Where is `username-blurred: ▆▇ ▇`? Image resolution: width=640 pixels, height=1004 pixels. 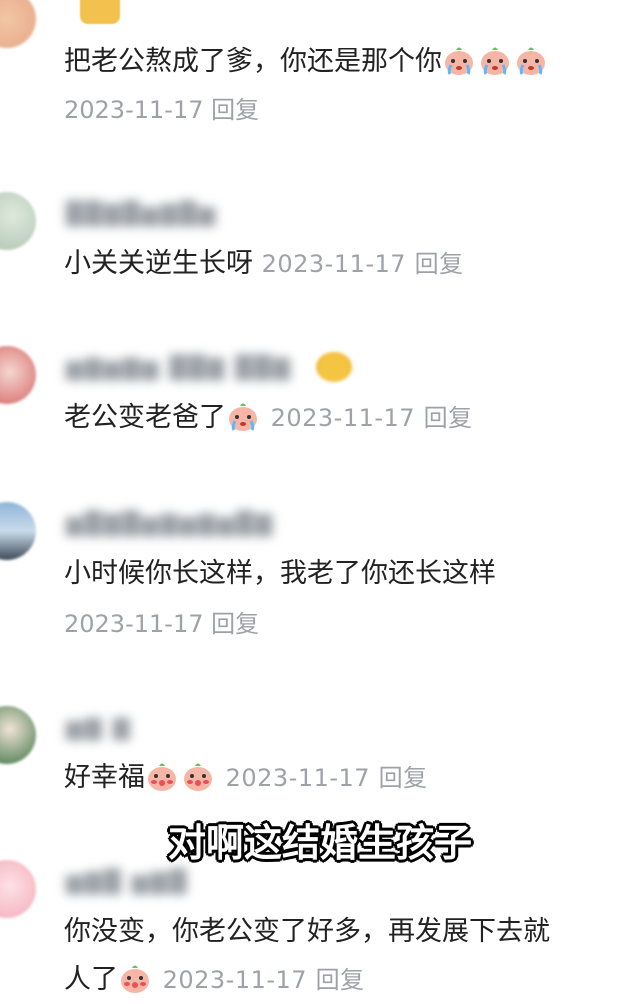 username-blurred: ▆▇ ▇ is located at coordinates (99, 728).